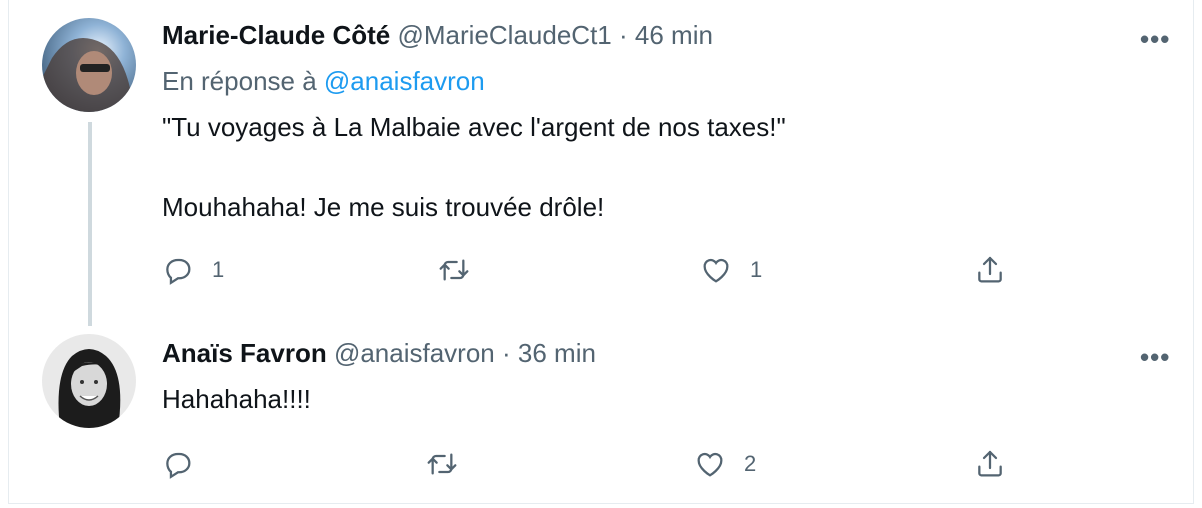 This screenshot has height=508, width=1202. I want to click on author-handle: @anaisfavron, so click(414, 353).